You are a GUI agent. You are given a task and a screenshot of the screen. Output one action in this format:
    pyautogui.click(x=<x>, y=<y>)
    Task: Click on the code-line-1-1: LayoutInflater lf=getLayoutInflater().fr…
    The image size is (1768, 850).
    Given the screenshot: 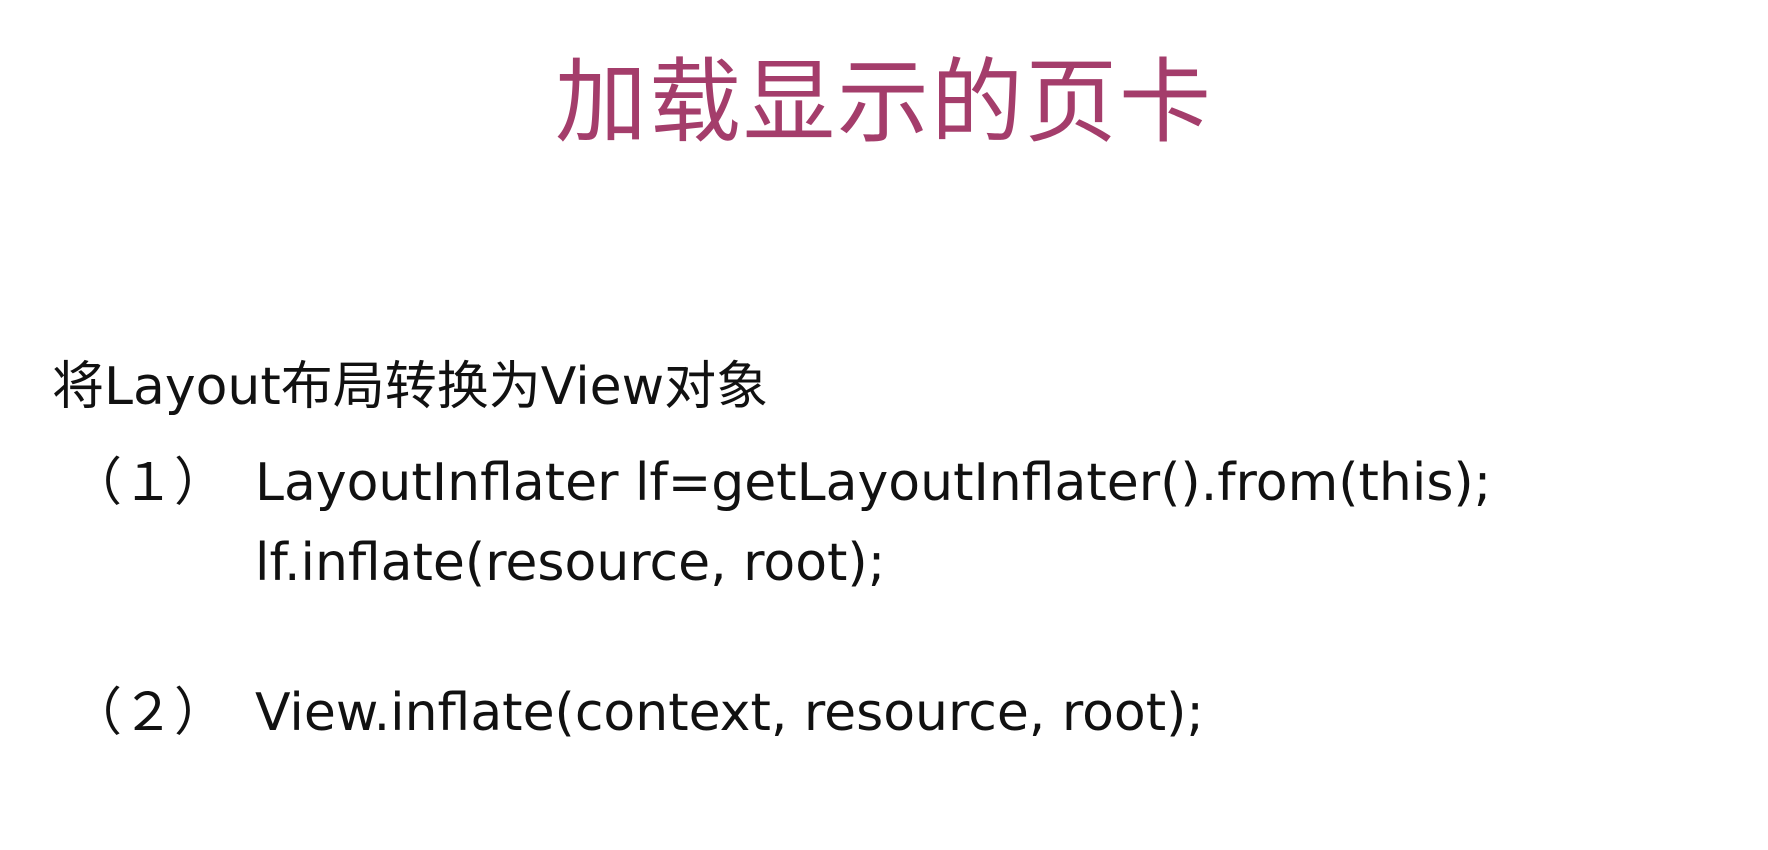 What is the action you would take?
    pyautogui.click(x=873, y=483)
    